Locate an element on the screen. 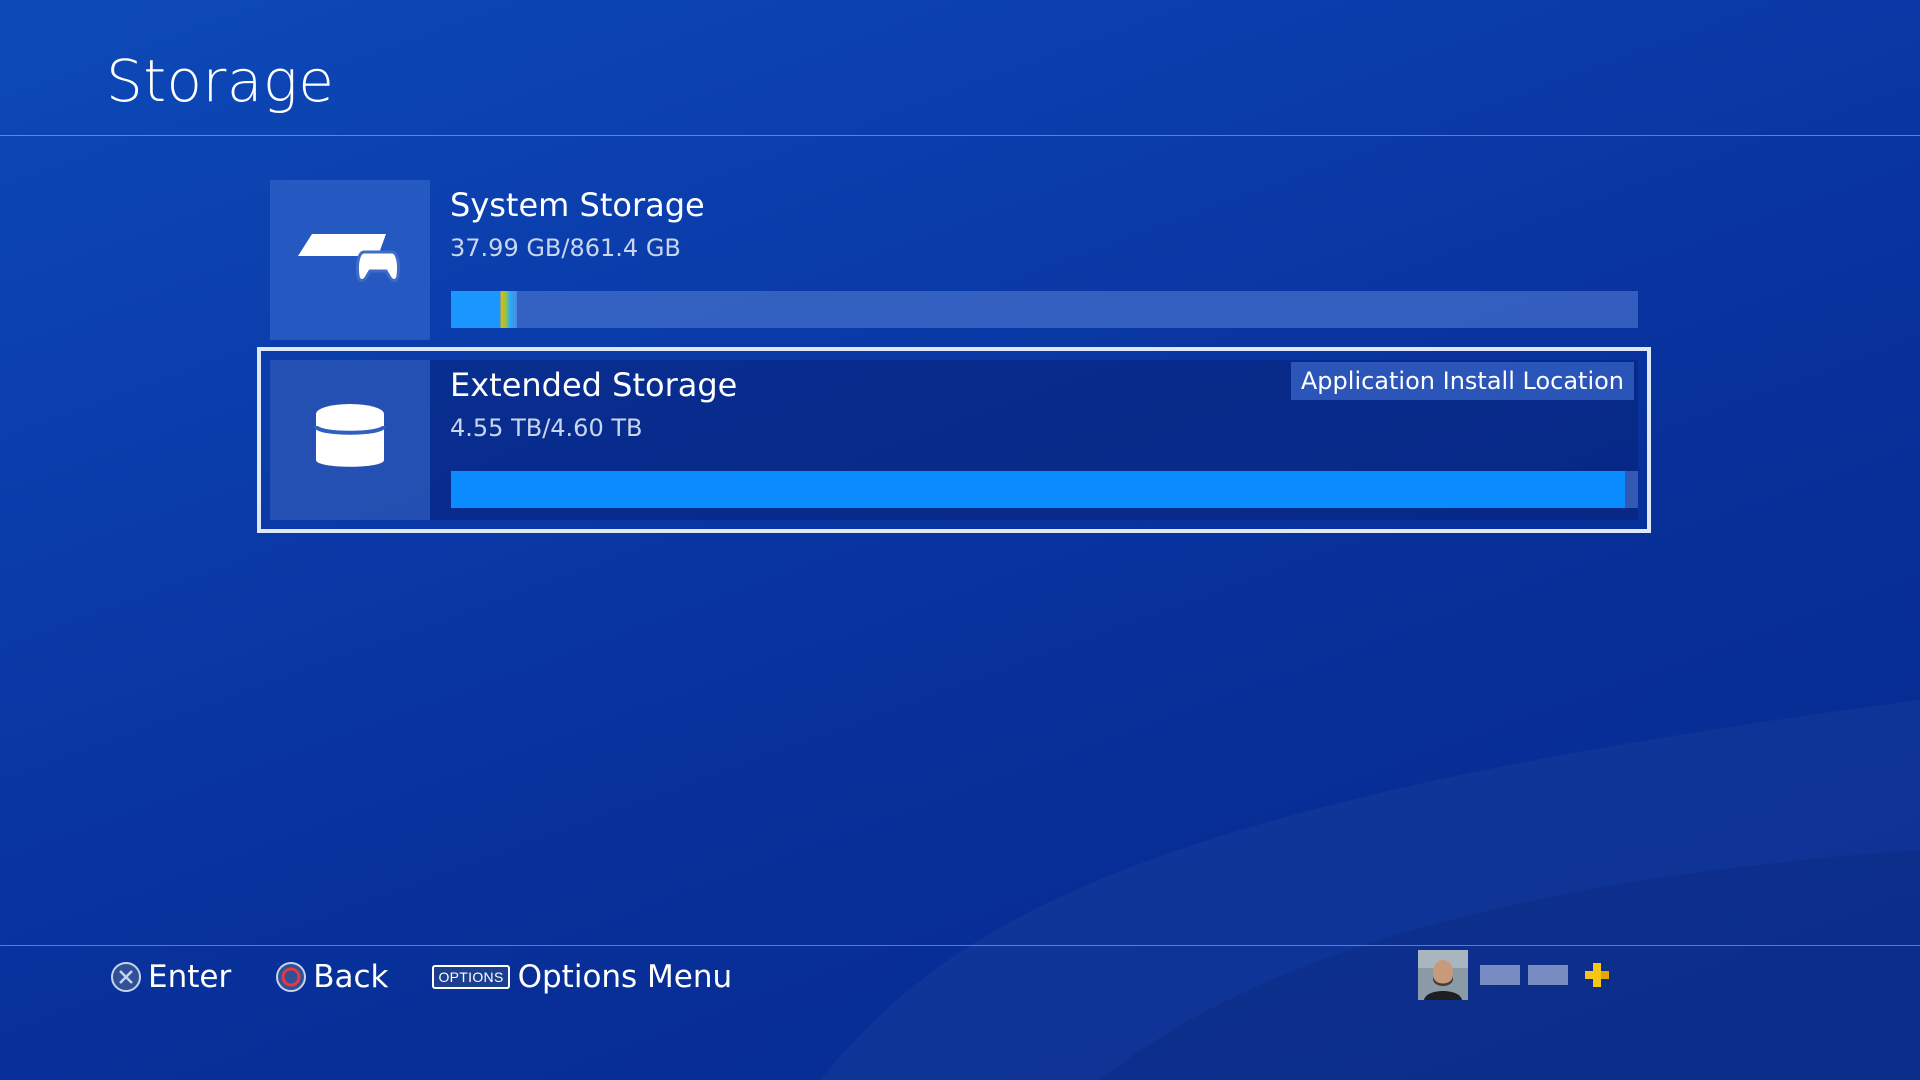 The image size is (1920, 1080). ps-plus-icon is located at coordinates (1597, 975).